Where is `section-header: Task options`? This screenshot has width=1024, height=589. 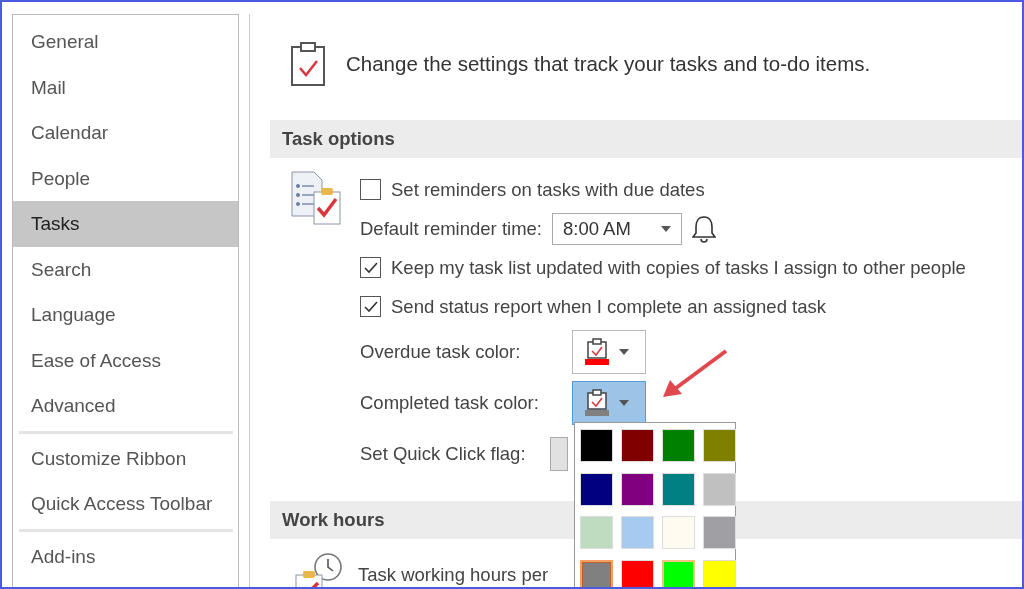
section-header: Task options is located at coordinates (646, 139).